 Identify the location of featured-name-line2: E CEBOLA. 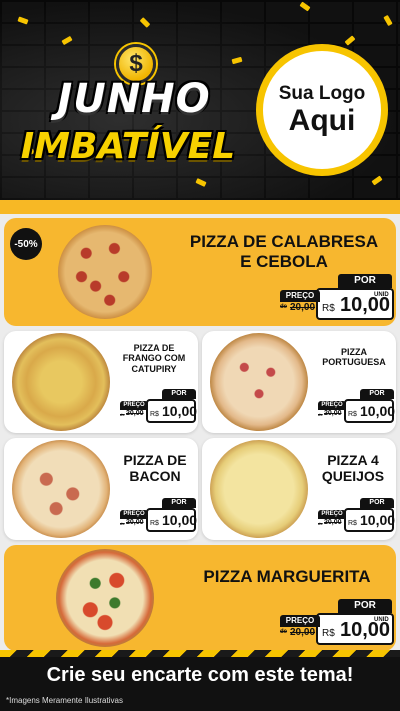
(284, 261).